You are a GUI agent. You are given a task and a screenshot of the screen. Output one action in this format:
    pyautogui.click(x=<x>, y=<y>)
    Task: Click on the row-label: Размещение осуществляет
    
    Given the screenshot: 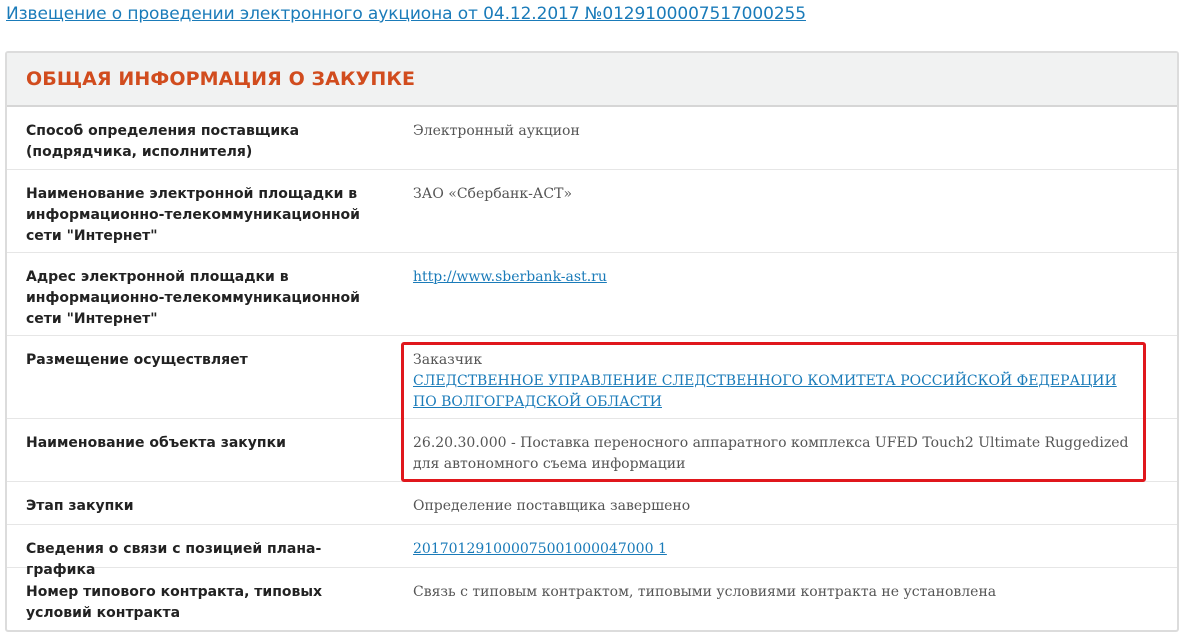 What is the action you would take?
    pyautogui.click(x=137, y=360)
    